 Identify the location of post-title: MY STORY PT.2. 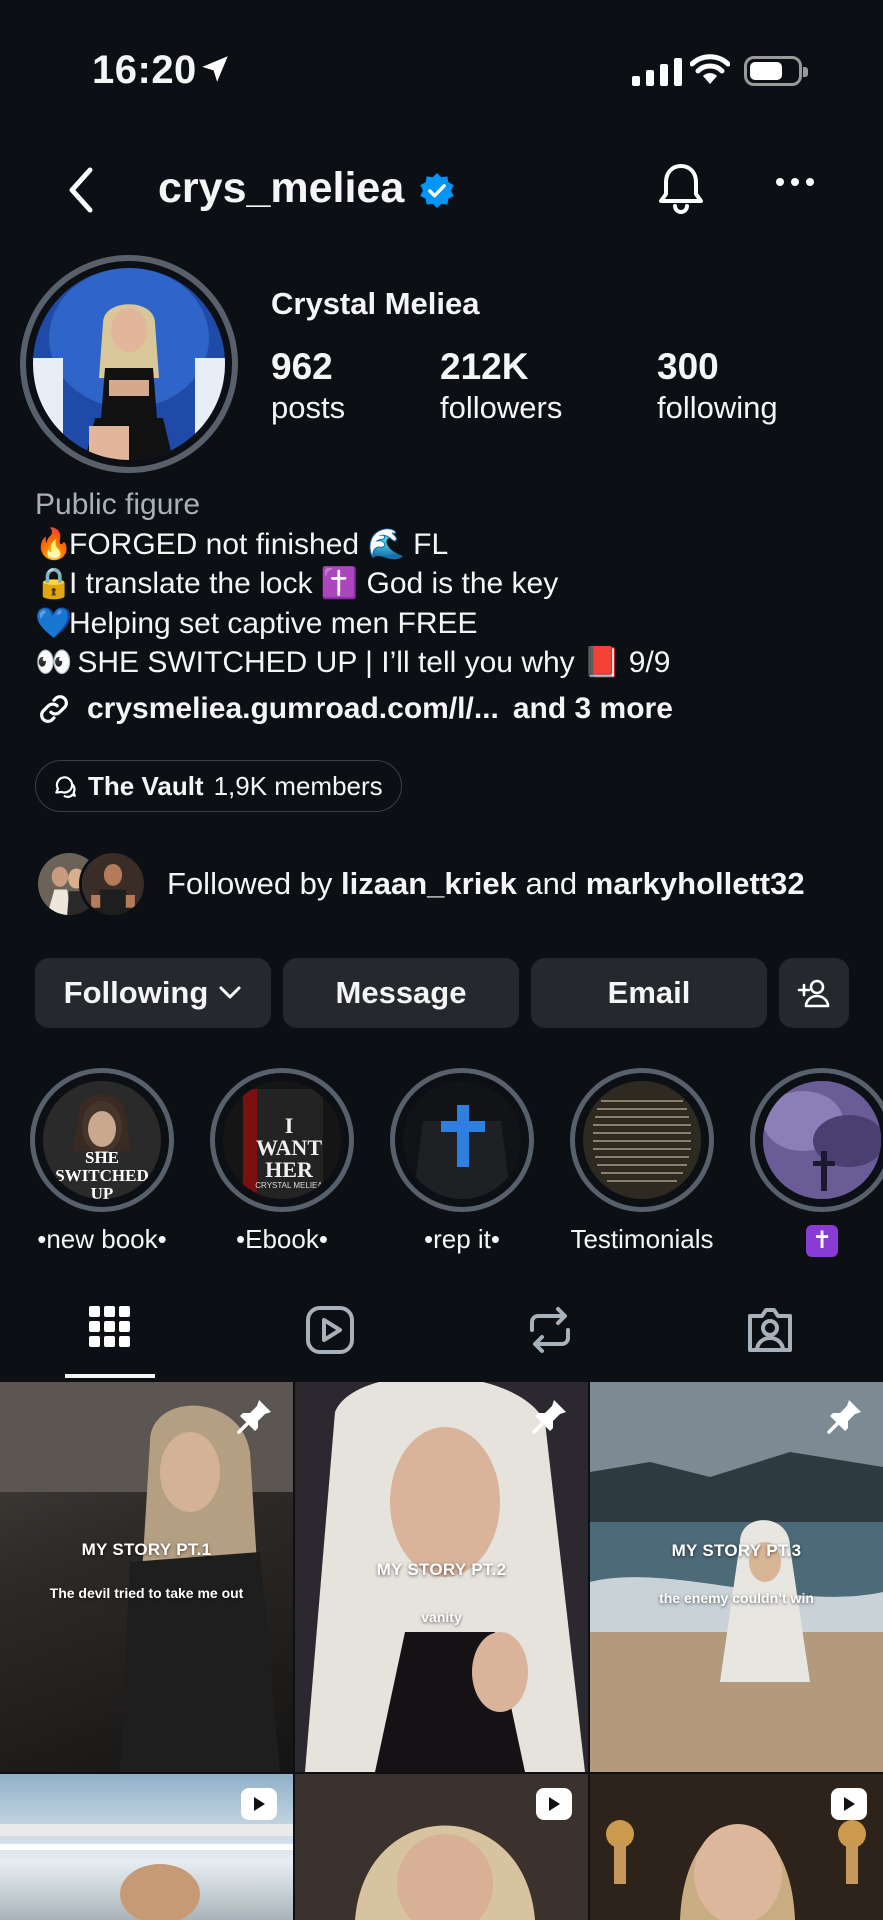
(441, 1569).